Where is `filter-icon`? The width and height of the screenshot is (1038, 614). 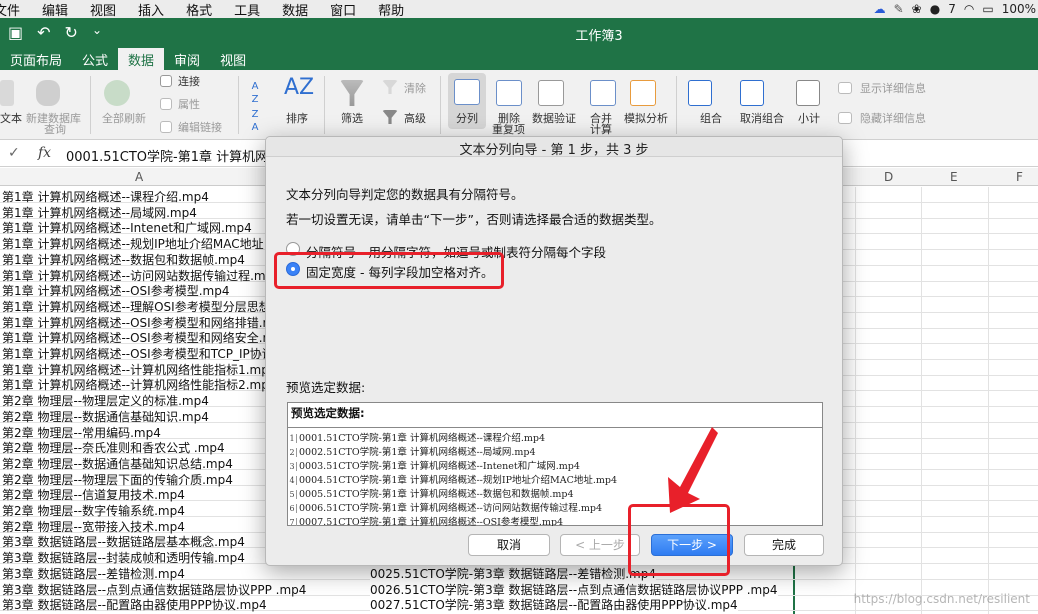 filter-icon is located at coordinates (352, 93).